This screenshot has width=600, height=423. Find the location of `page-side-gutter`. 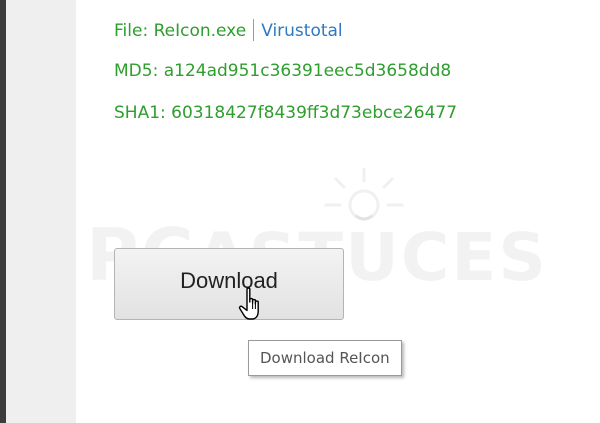

page-side-gutter is located at coordinates (41, 211).